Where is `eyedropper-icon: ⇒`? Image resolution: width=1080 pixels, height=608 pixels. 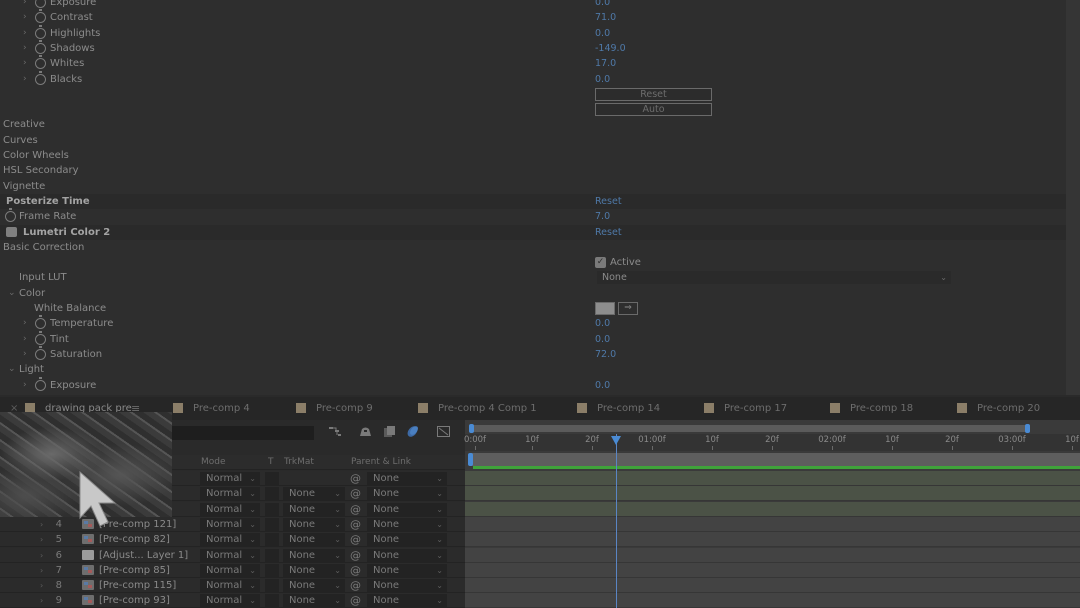
eyedropper-icon: ⇒ is located at coordinates (628, 308).